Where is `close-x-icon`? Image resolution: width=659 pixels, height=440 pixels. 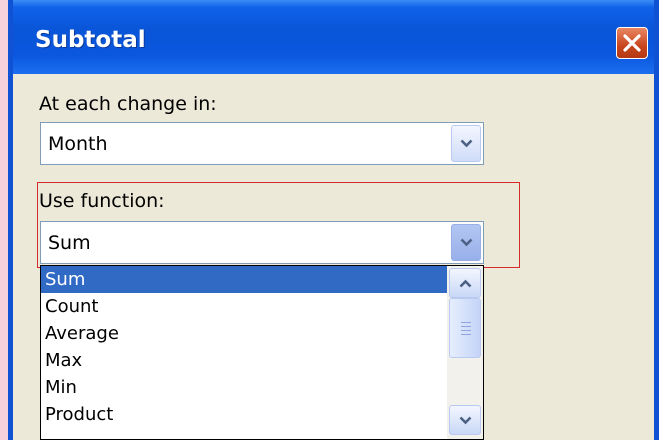 close-x-icon is located at coordinates (632, 43).